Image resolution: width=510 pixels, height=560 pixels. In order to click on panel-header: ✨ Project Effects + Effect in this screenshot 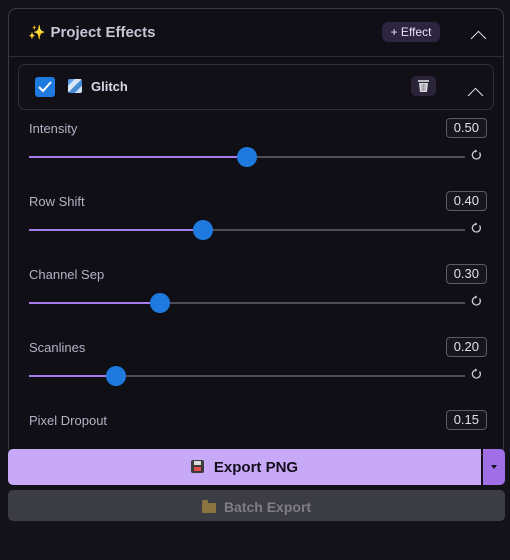, I will do `click(256, 33)`.